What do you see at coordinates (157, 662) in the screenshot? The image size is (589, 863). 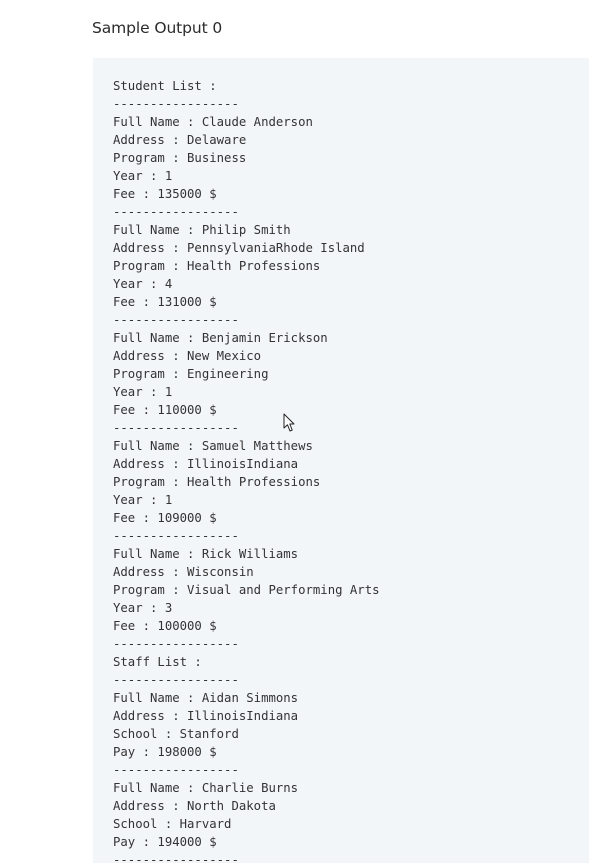 I see `output-line: Staff List :` at bounding box center [157, 662].